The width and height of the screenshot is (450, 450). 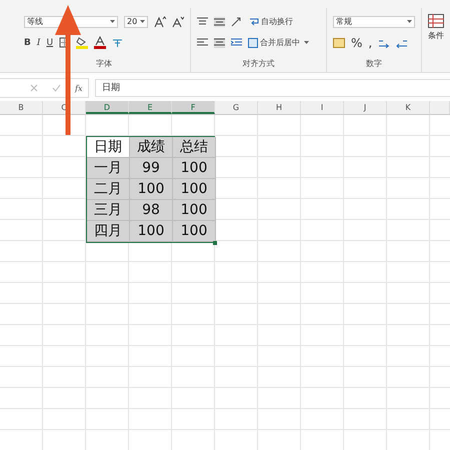 What do you see at coordinates (151, 168) in the screenshot?
I see `table-cell: 99` at bounding box center [151, 168].